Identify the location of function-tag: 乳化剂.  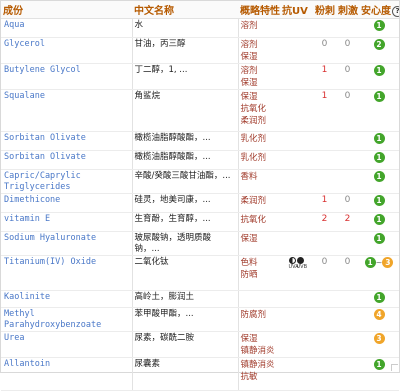
(253, 139).